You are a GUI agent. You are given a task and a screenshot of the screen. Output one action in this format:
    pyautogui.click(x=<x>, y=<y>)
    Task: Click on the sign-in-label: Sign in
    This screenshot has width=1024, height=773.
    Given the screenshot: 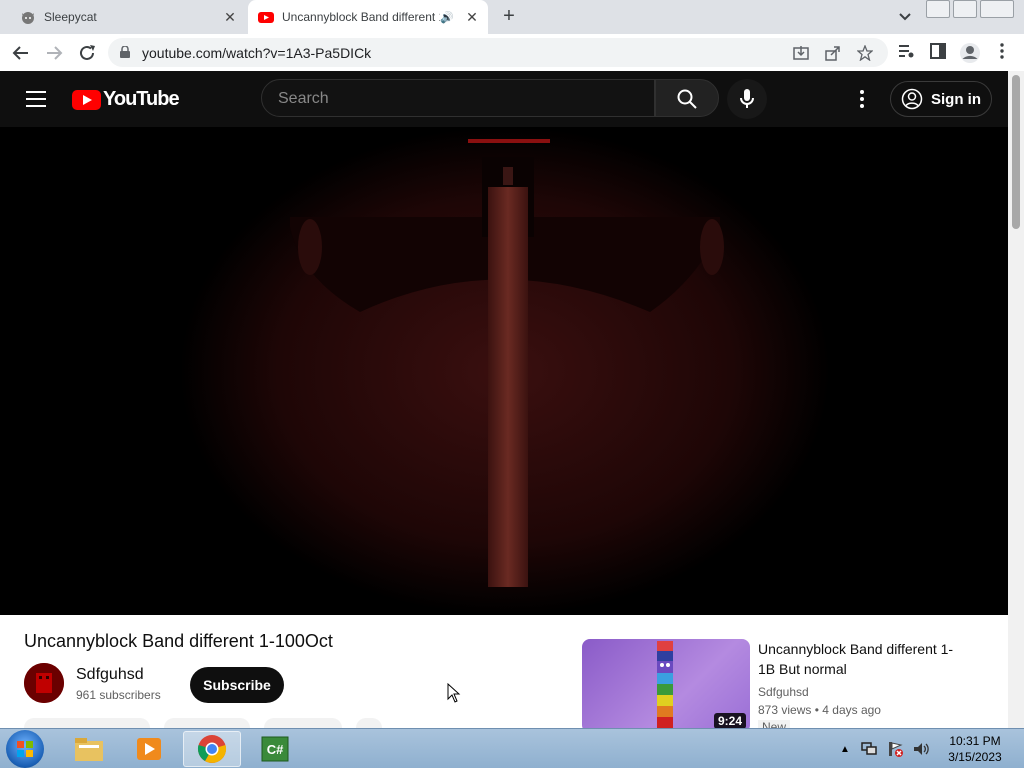 What is the action you would take?
    pyautogui.click(x=956, y=99)
    